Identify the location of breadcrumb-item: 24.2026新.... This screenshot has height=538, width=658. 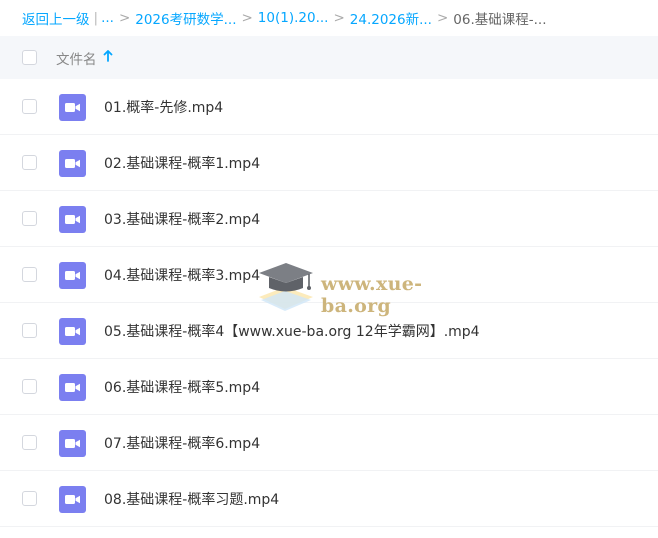
(391, 18).